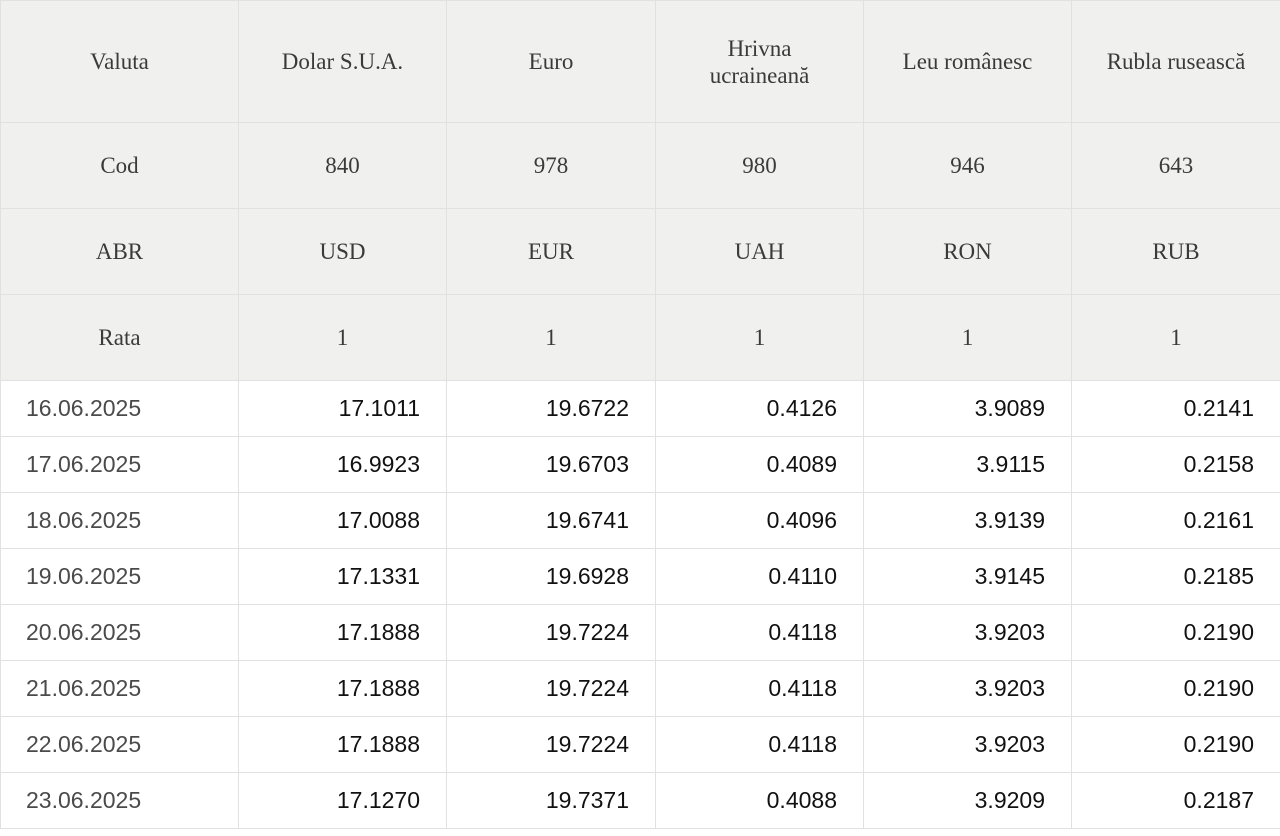  Describe the element at coordinates (551, 337) in the screenshot. I see `currency-rate-eur: 1` at that location.